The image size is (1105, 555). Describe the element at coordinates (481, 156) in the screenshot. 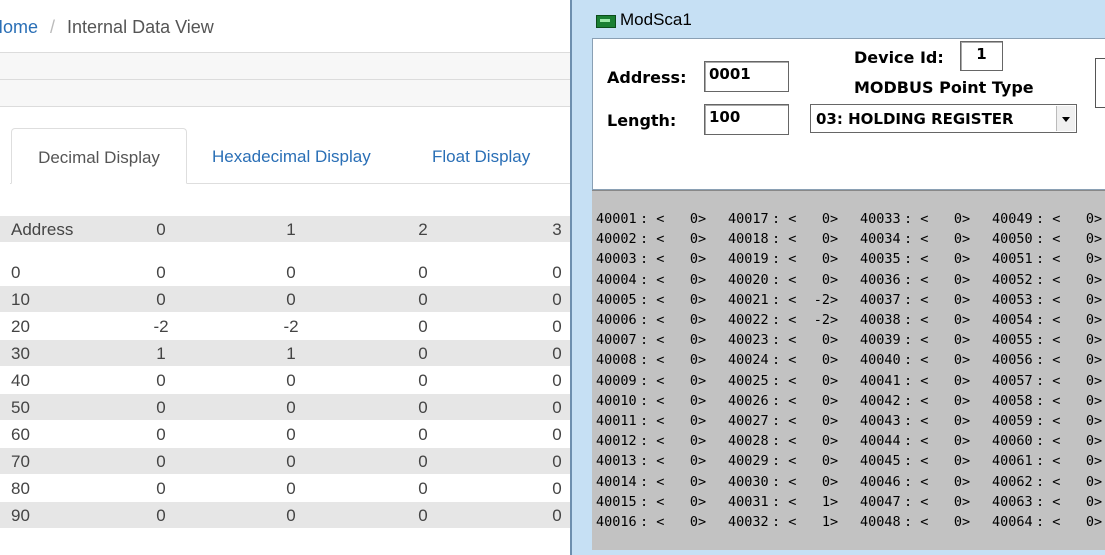

I see `tab-float-display: Float Display` at that location.